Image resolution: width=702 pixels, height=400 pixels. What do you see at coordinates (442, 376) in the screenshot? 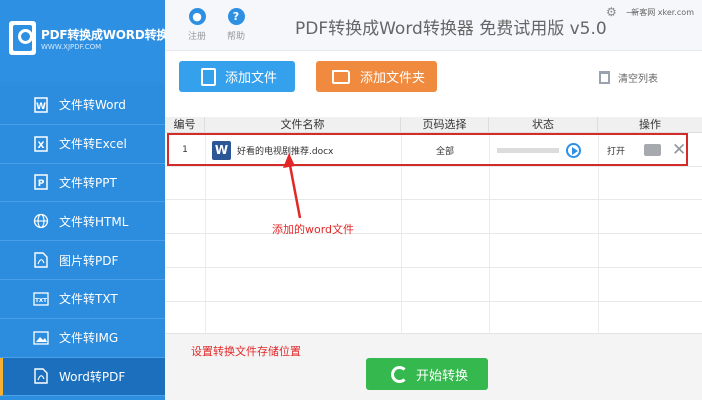
I see `start-conversion-label: 开始转换` at bounding box center [442, 376].